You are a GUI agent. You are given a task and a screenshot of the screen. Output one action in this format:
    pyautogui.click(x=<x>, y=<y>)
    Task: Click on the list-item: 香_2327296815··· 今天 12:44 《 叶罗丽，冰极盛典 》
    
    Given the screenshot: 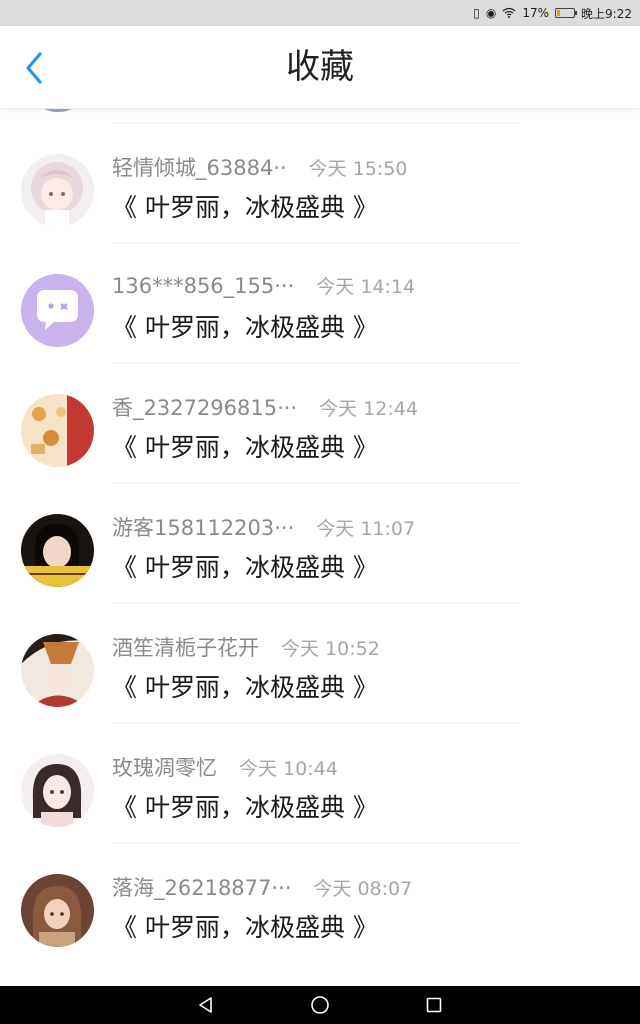 What is the action you would take?
    pyautogui.click(x=320, y=424)
    